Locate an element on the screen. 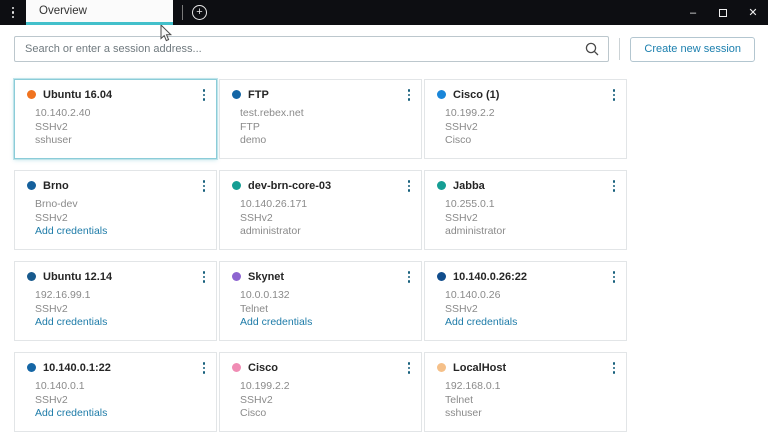  session-card: Ubuntu 16.04 10.140.2.40 SSHv2 sshuser is located at coordinates (115, 119).